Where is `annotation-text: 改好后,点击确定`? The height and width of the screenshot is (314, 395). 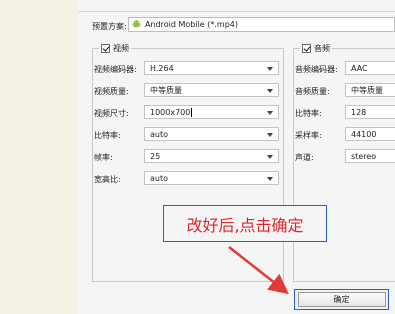
annotation-text: 改好后,点击确定 is located at coordinates (245, 225).